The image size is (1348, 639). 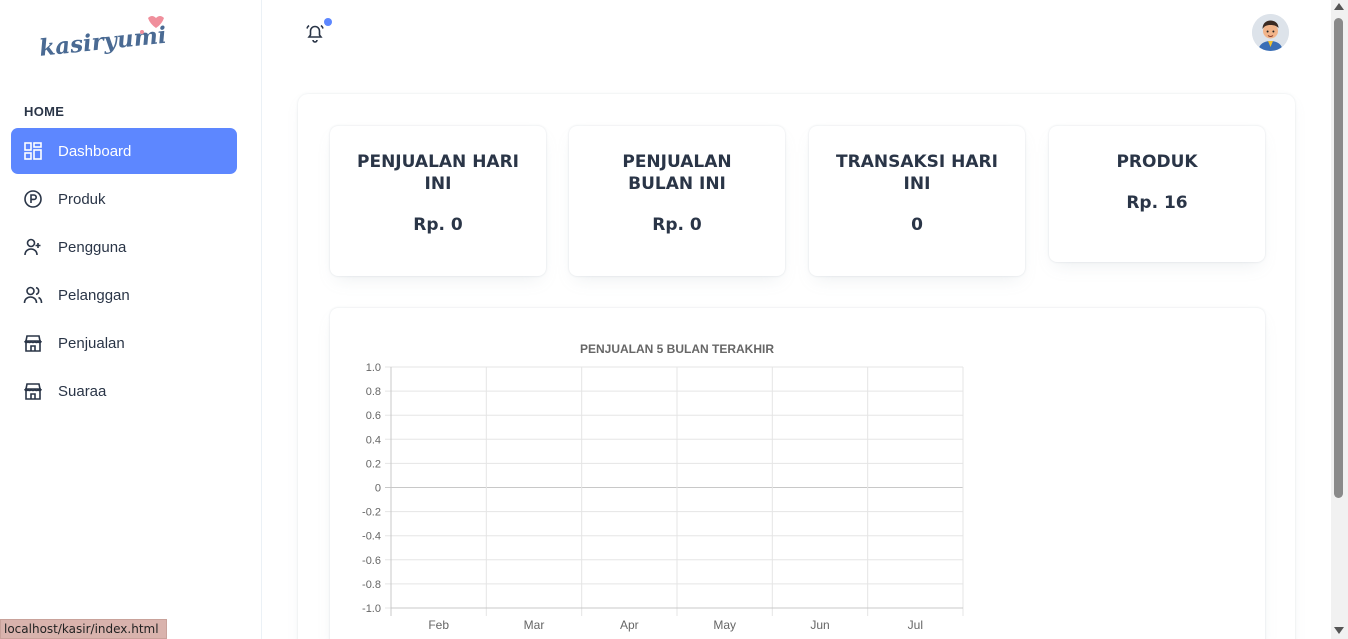 I want to click on stat-title: PENJUALAN BULAN INI, so click(x=677, y=173).